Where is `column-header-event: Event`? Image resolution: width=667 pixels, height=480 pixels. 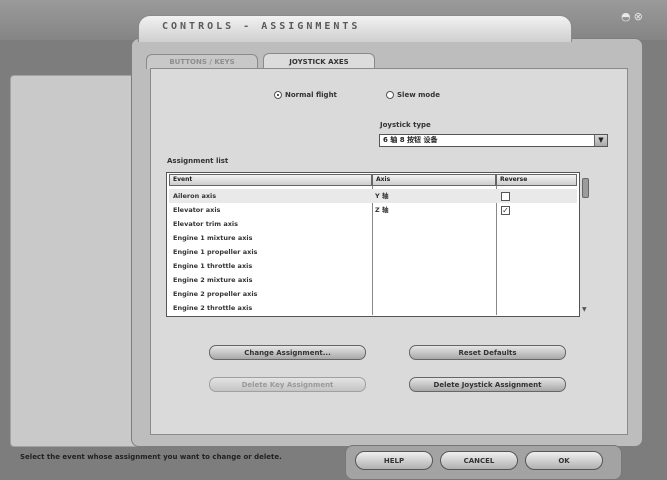 column-header-event: Event is located at coordinates (270, 180).